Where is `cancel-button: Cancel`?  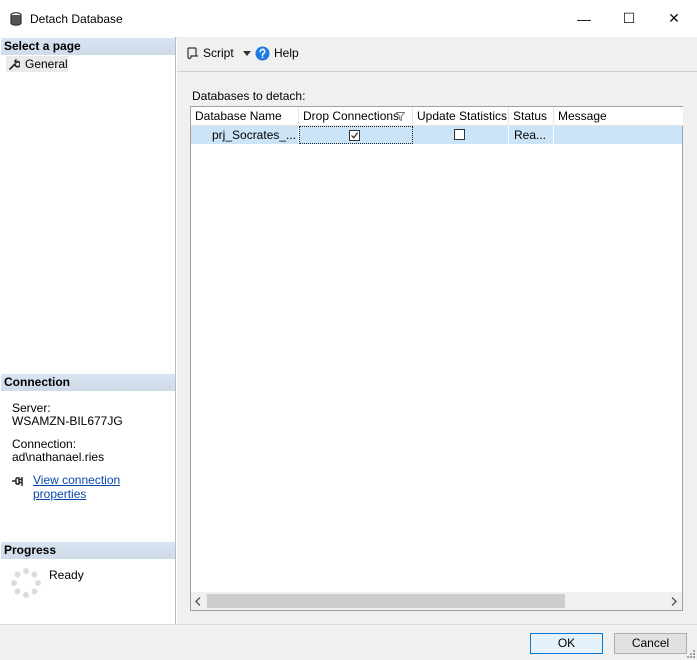
cancel-button: Cancel is located at coordinates (650, 643).